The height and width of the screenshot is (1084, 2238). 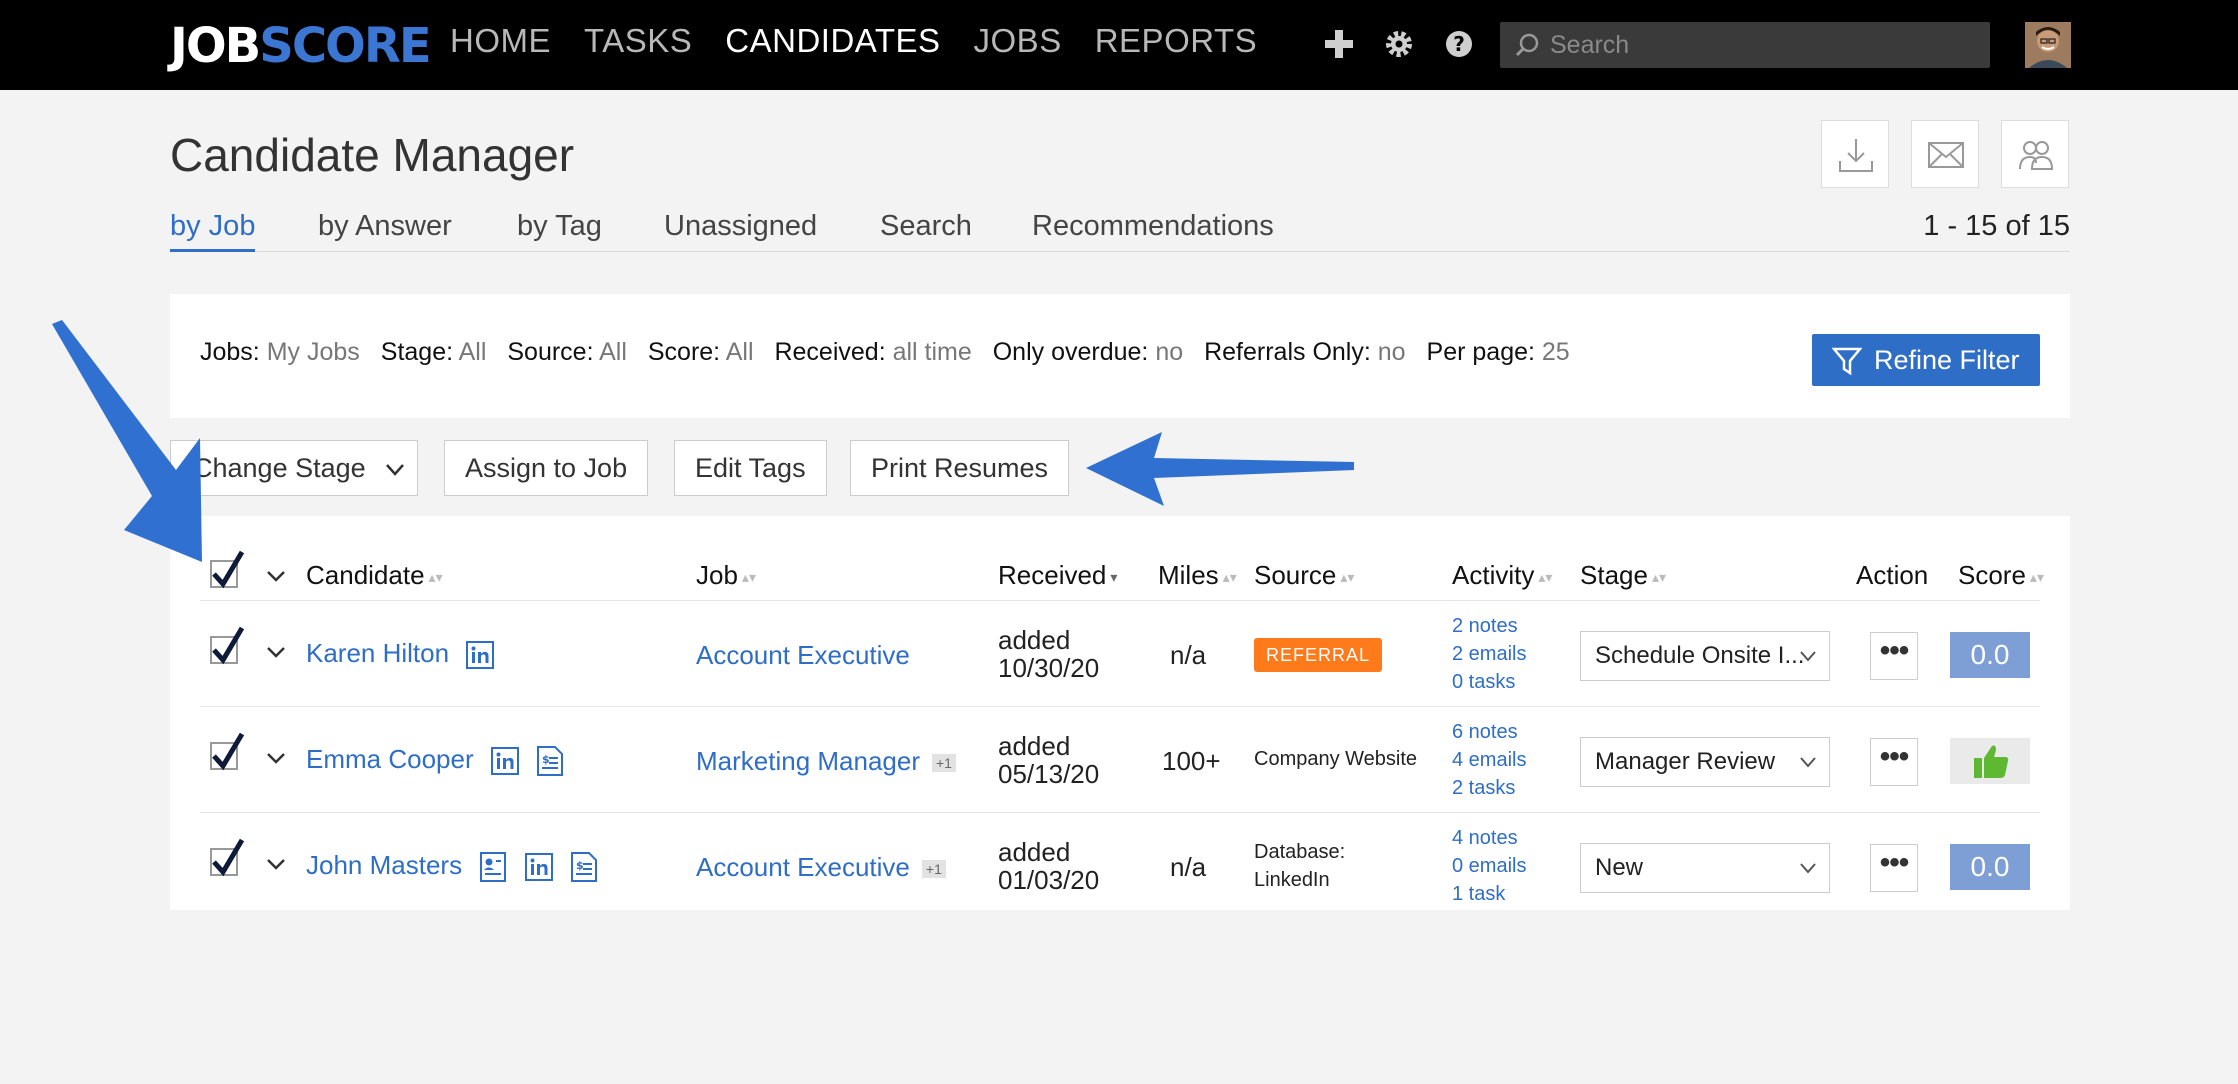 What do you see at coordinates (1705, 868) in the screenshot?
I see `stage-select: New` at bounding box center [1705, 868].